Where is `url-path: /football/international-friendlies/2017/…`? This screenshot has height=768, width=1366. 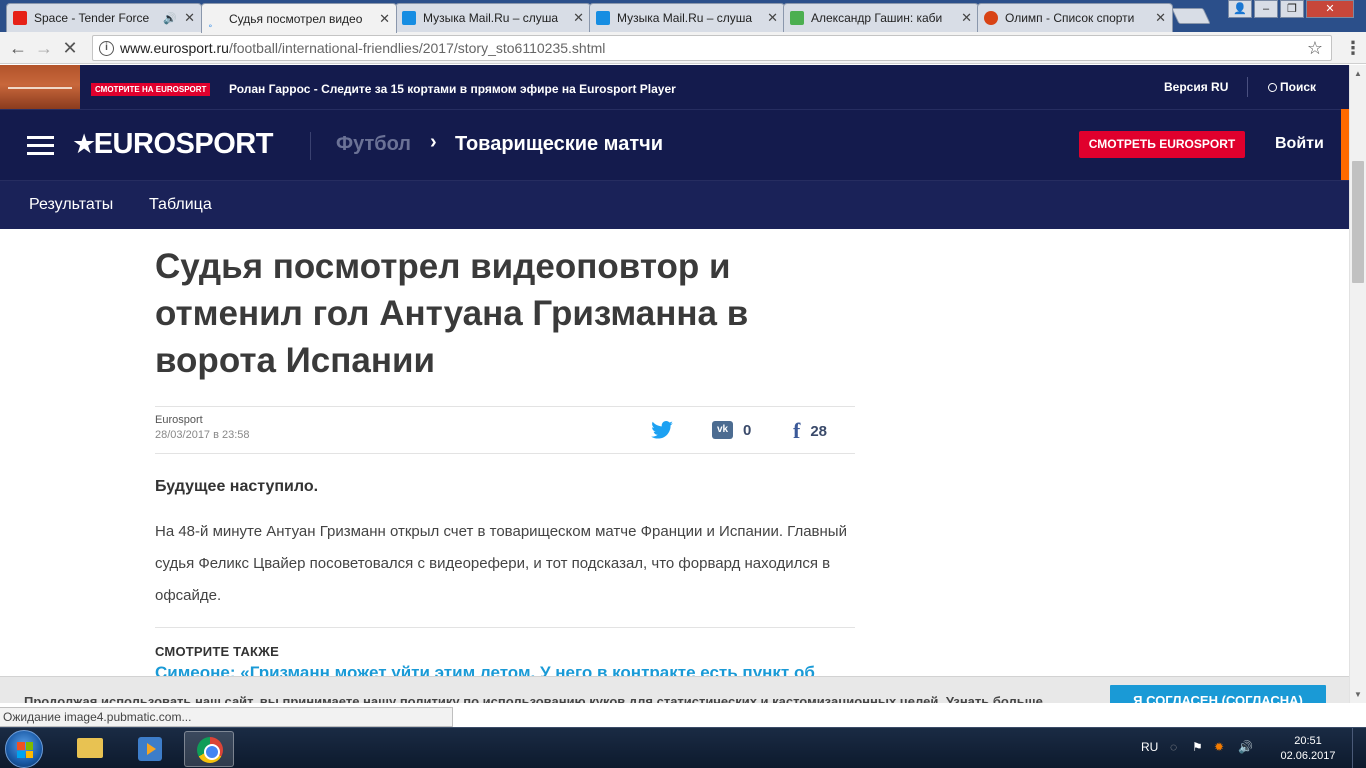
url-path: /football/international-friendlies/2017/… is located at coordinates (417, 48).